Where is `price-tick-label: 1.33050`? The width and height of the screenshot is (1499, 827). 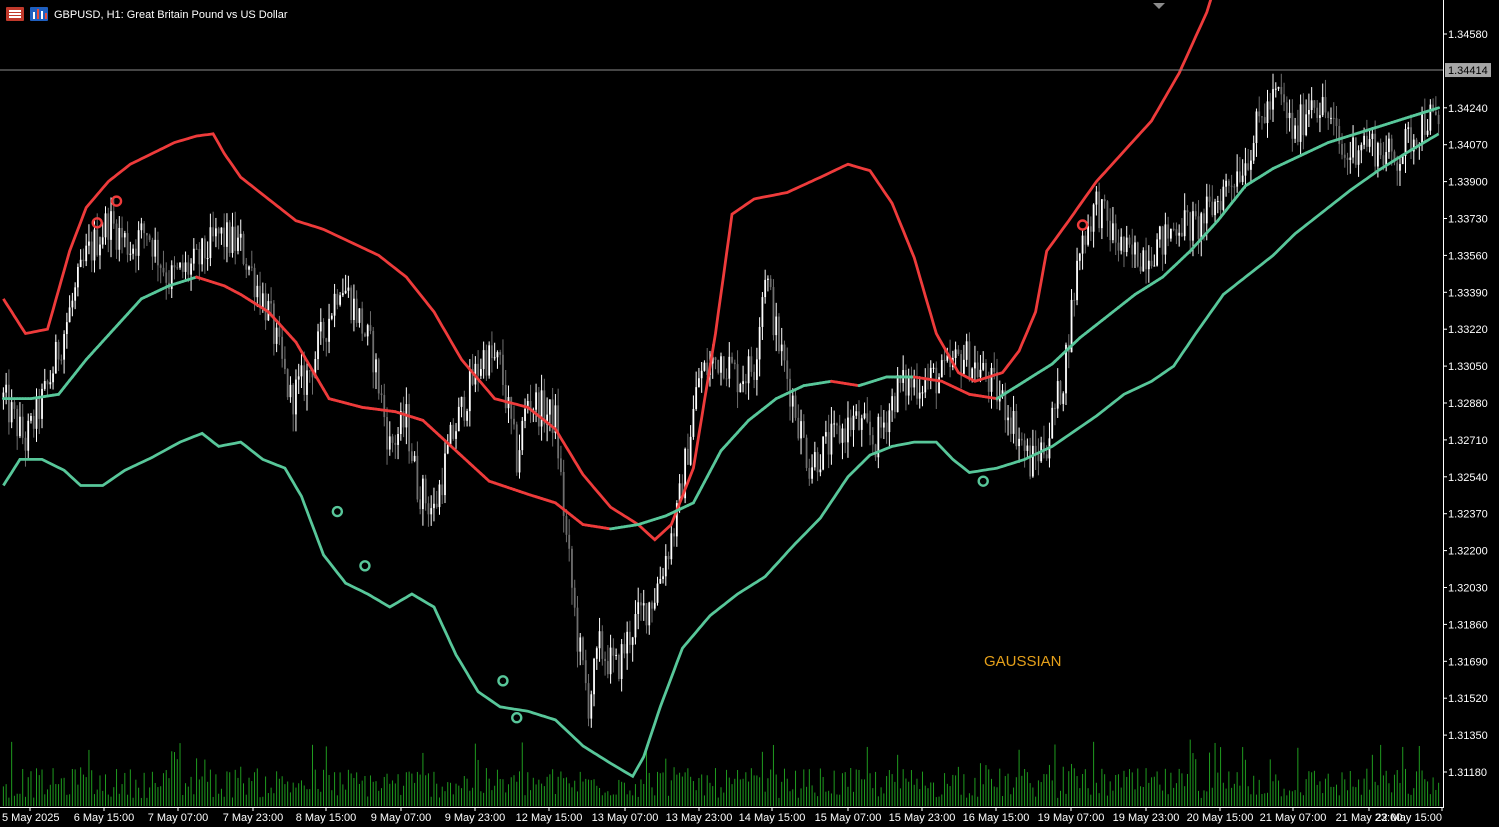 price-tick-label: 1.33050 is located at coordinates (1468, 367).